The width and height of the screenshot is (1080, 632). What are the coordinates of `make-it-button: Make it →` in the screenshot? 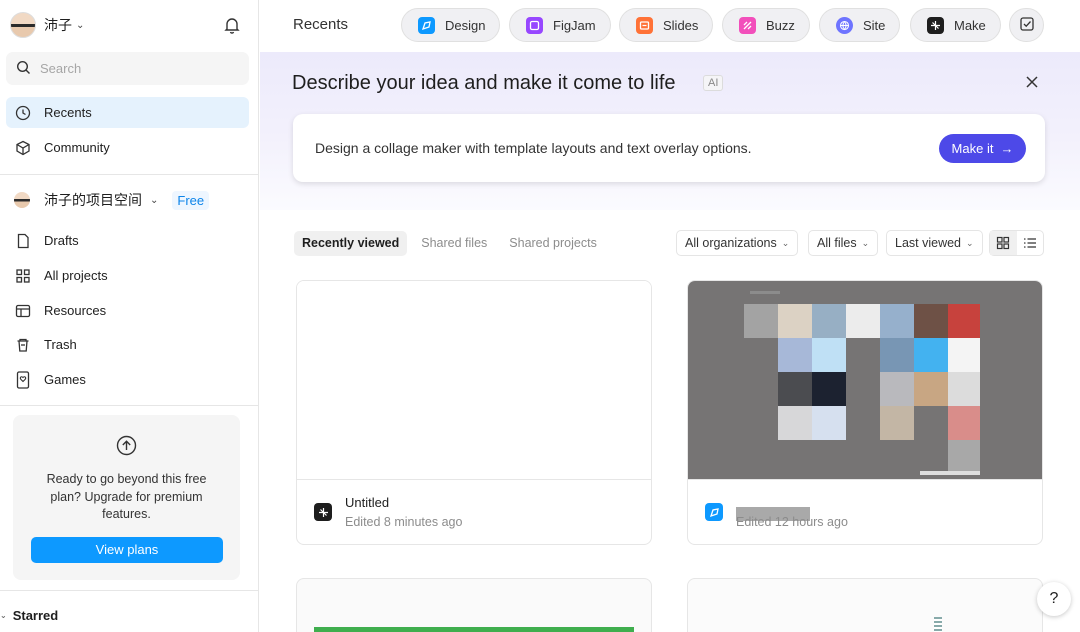 It's located at (982, 148).